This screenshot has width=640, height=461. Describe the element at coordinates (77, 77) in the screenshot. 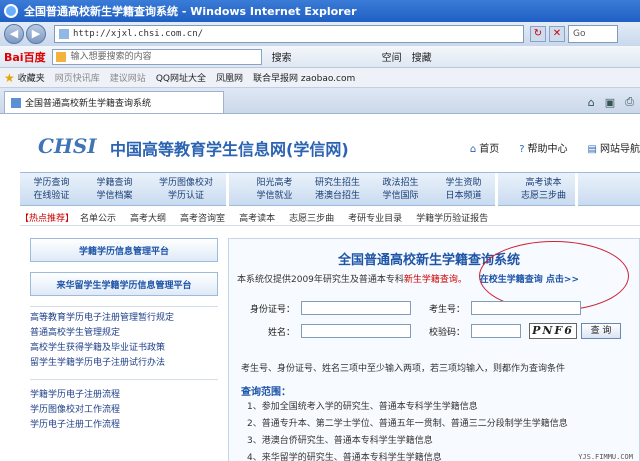

I see `fav-link-webslice: 网页快讯库` at that location.